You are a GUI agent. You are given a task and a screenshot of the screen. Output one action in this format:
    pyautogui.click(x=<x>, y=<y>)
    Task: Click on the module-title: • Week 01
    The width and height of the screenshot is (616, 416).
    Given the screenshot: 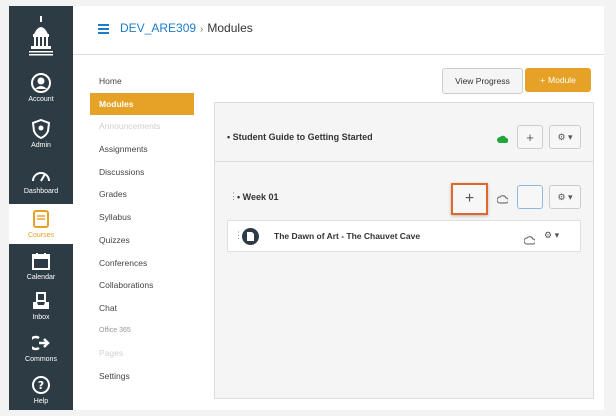 What is the action you would take?
    pyautogui.click(x=258, y=197)
    